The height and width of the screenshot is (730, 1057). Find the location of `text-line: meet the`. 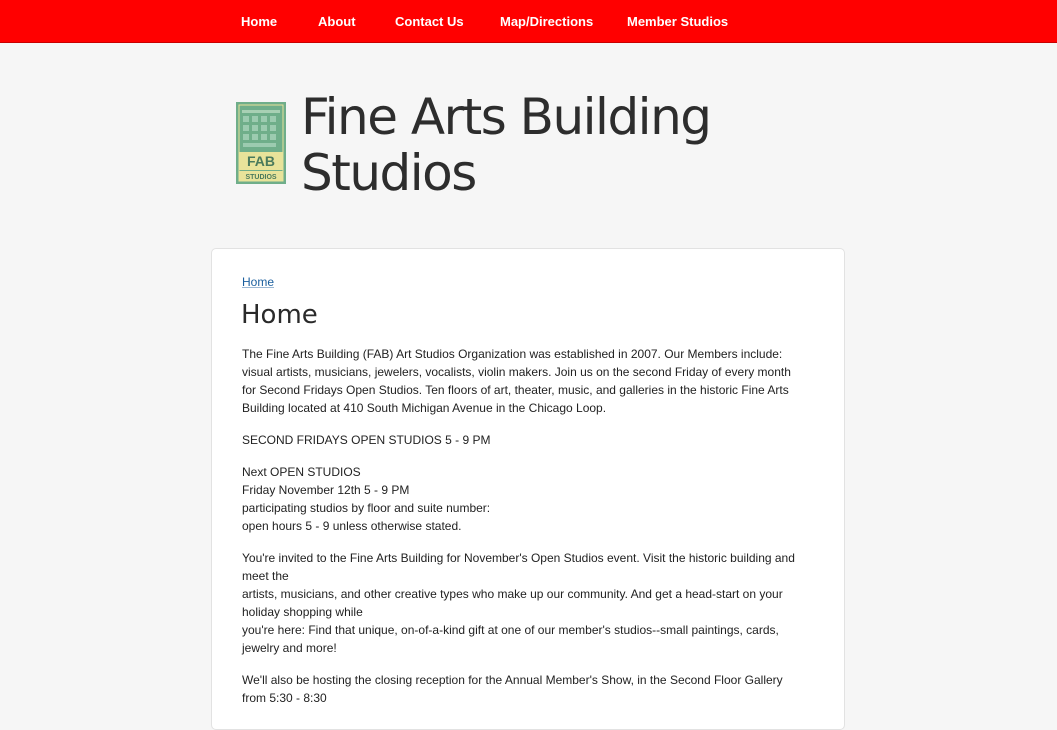

text-line: meet the is located at coordinates (265, 576).